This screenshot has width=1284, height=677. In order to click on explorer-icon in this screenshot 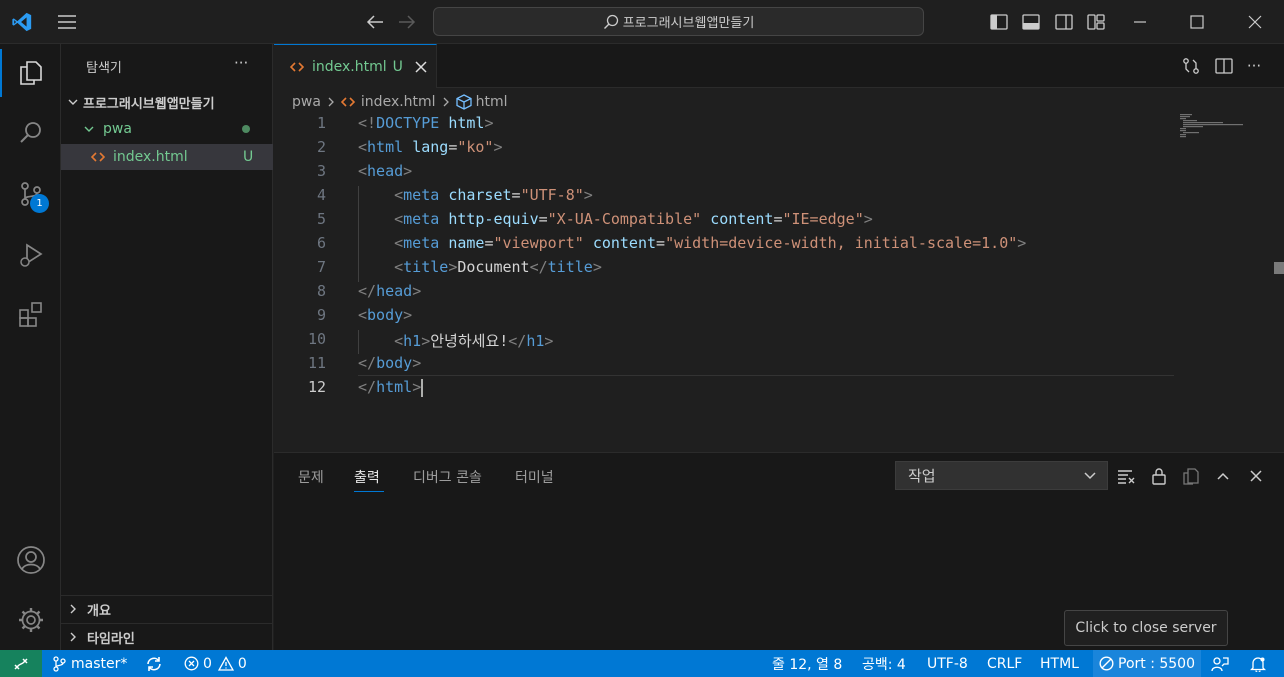, I will do `click(30, 73)`.